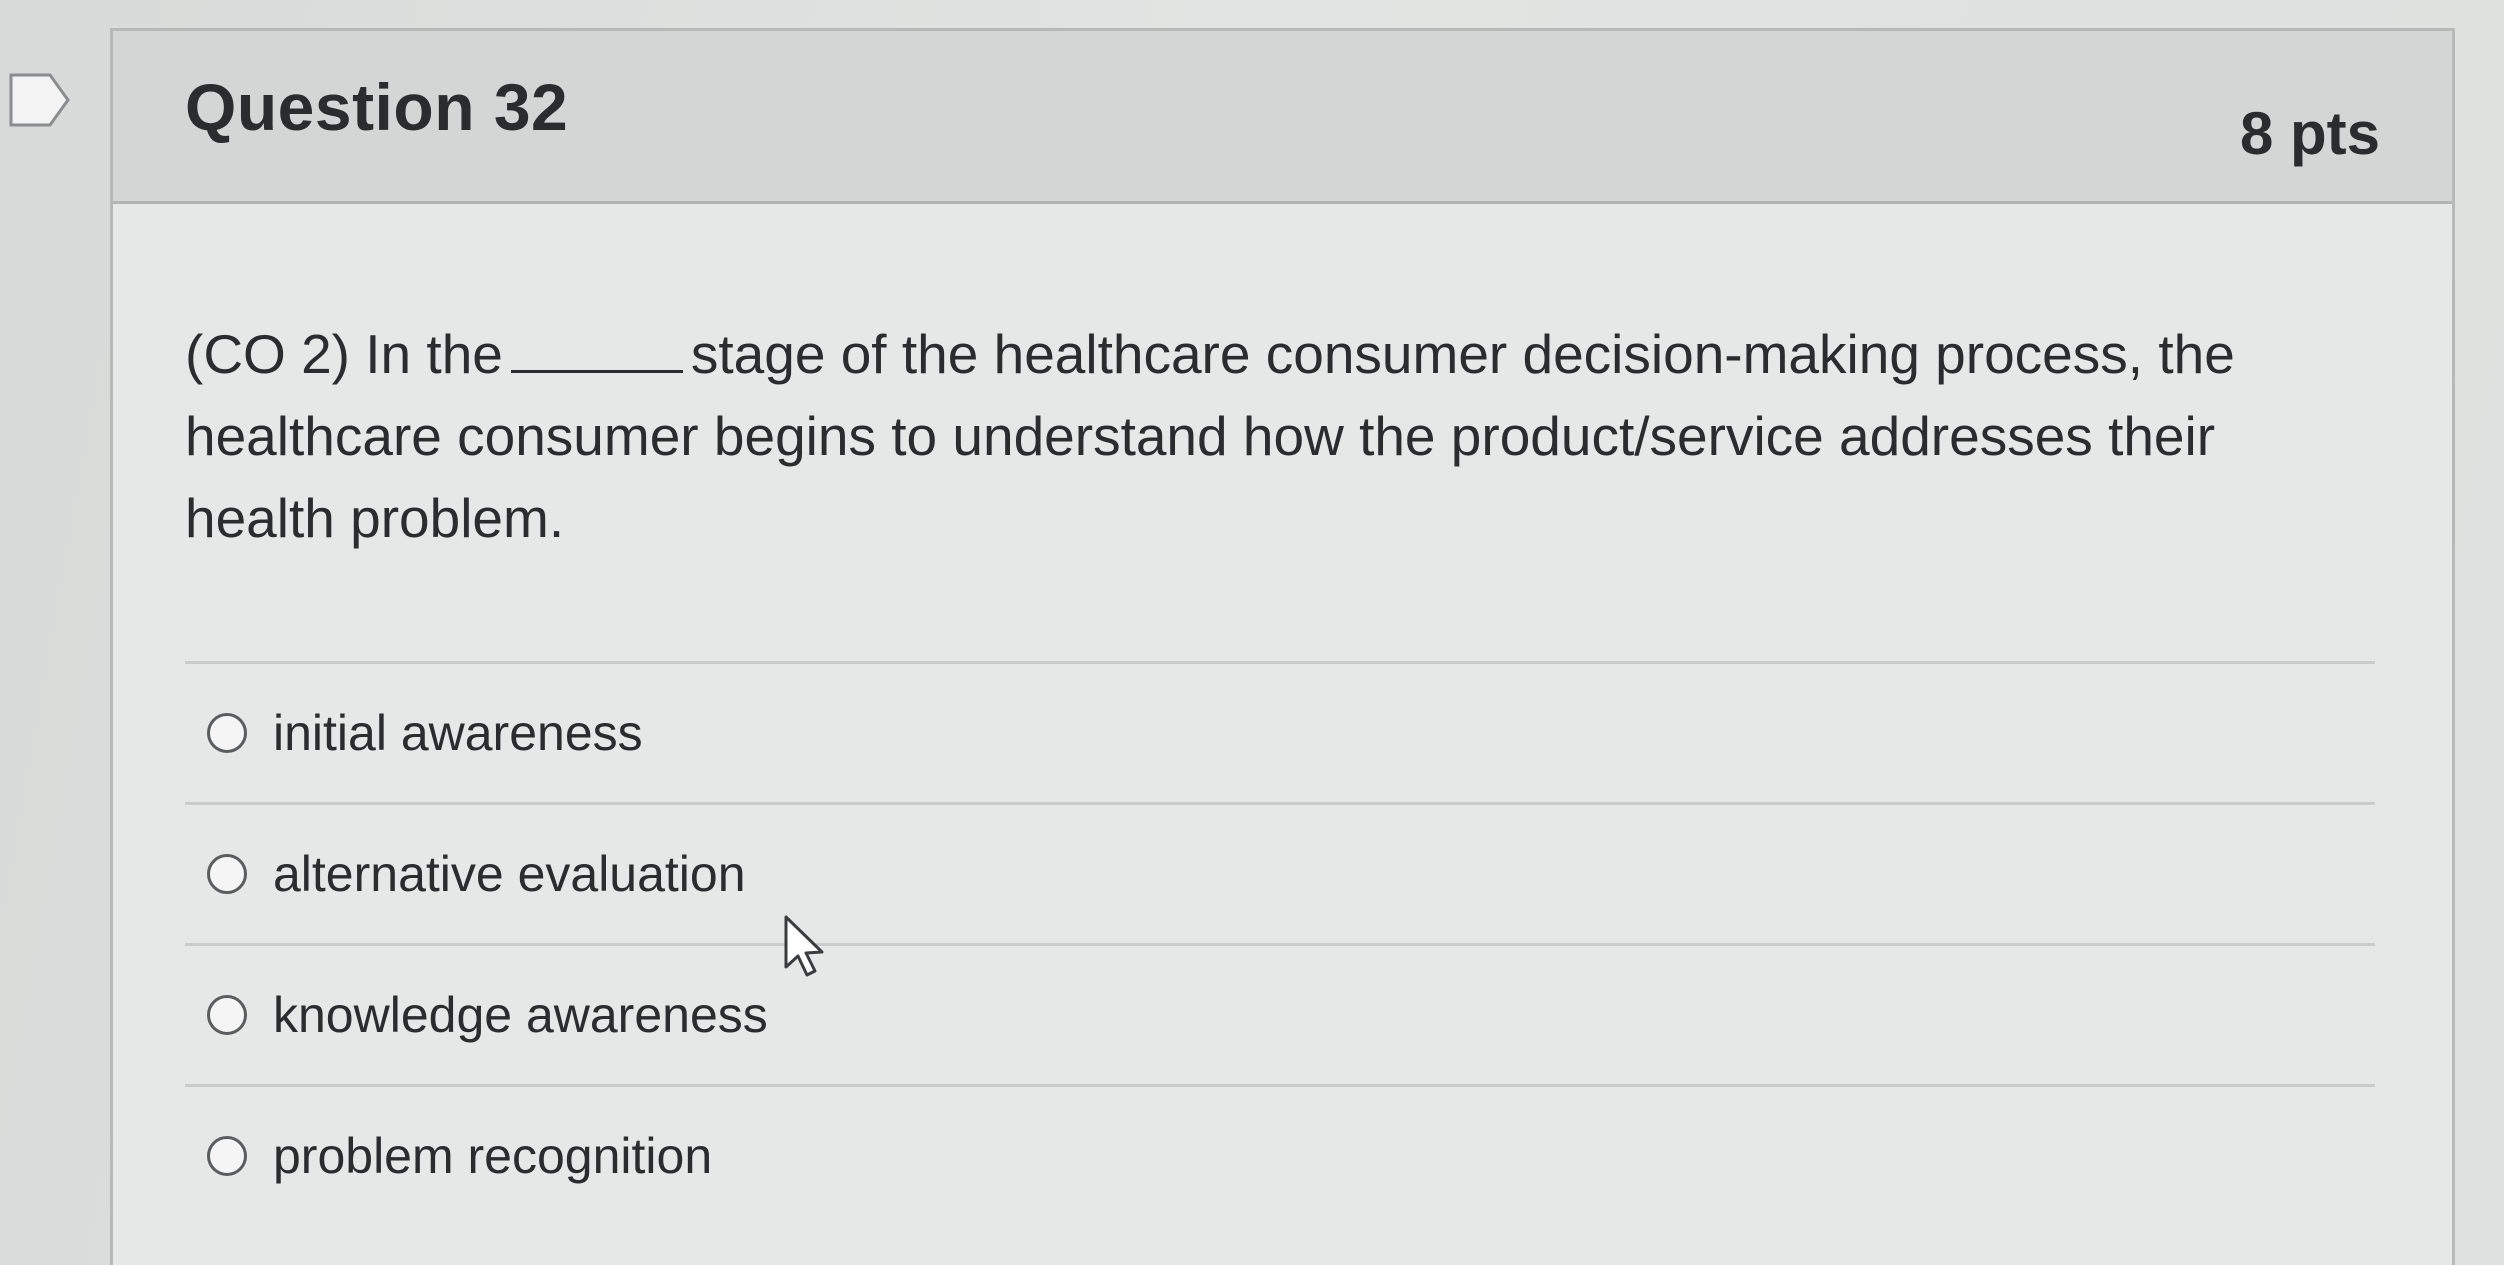 This screenshot has width=2504, height=1265. What do you see at coordinates (1280, 874) in the screenshot?
I see `answer-option-alternative-evaluation: alternative evaluation` at bounding box center [1280, 874].